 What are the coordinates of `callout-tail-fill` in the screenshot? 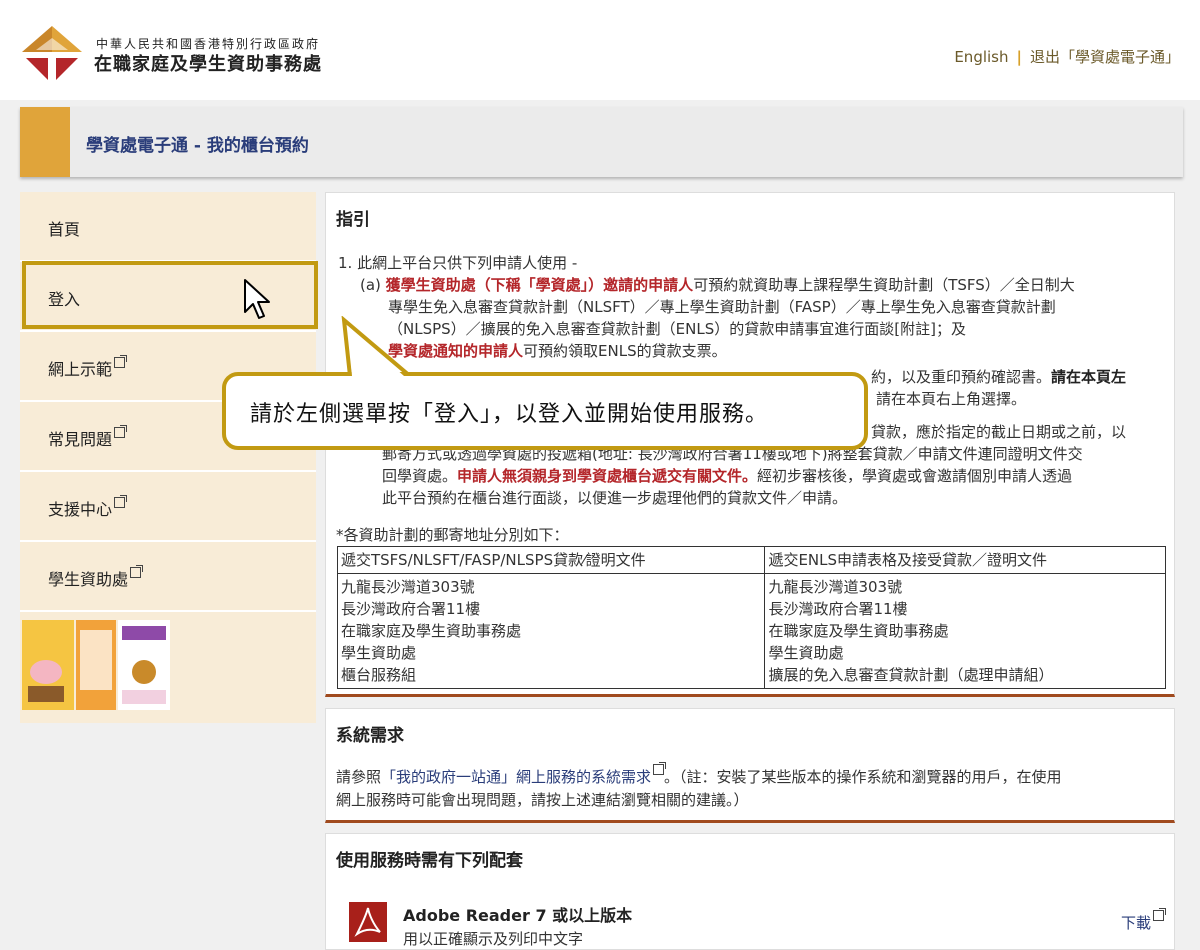 It's located at (376, 351).